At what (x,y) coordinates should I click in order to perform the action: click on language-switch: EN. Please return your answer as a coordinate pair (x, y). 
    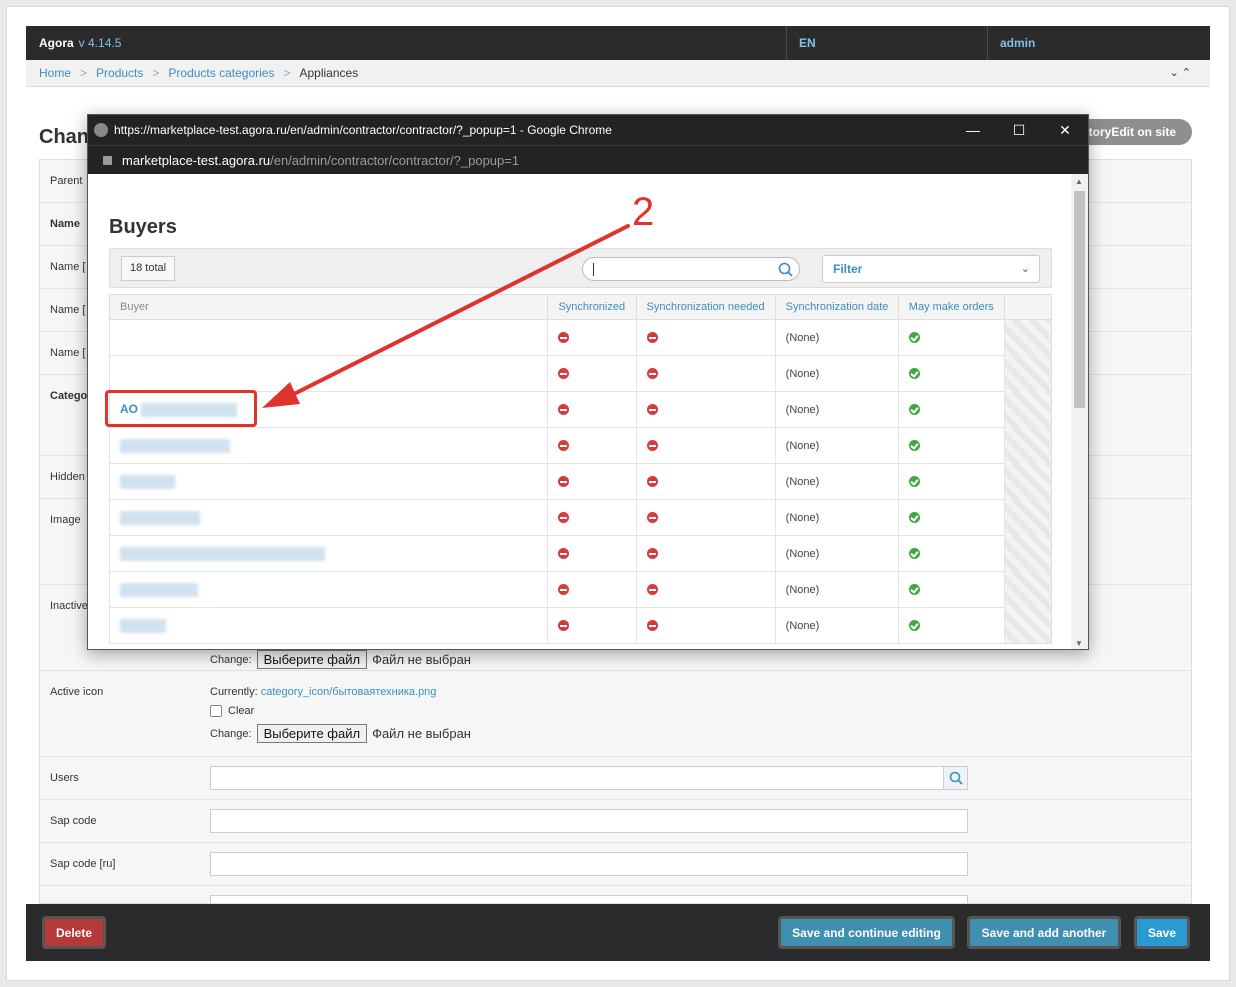
    Looking at the image, I should click on (887, 43).